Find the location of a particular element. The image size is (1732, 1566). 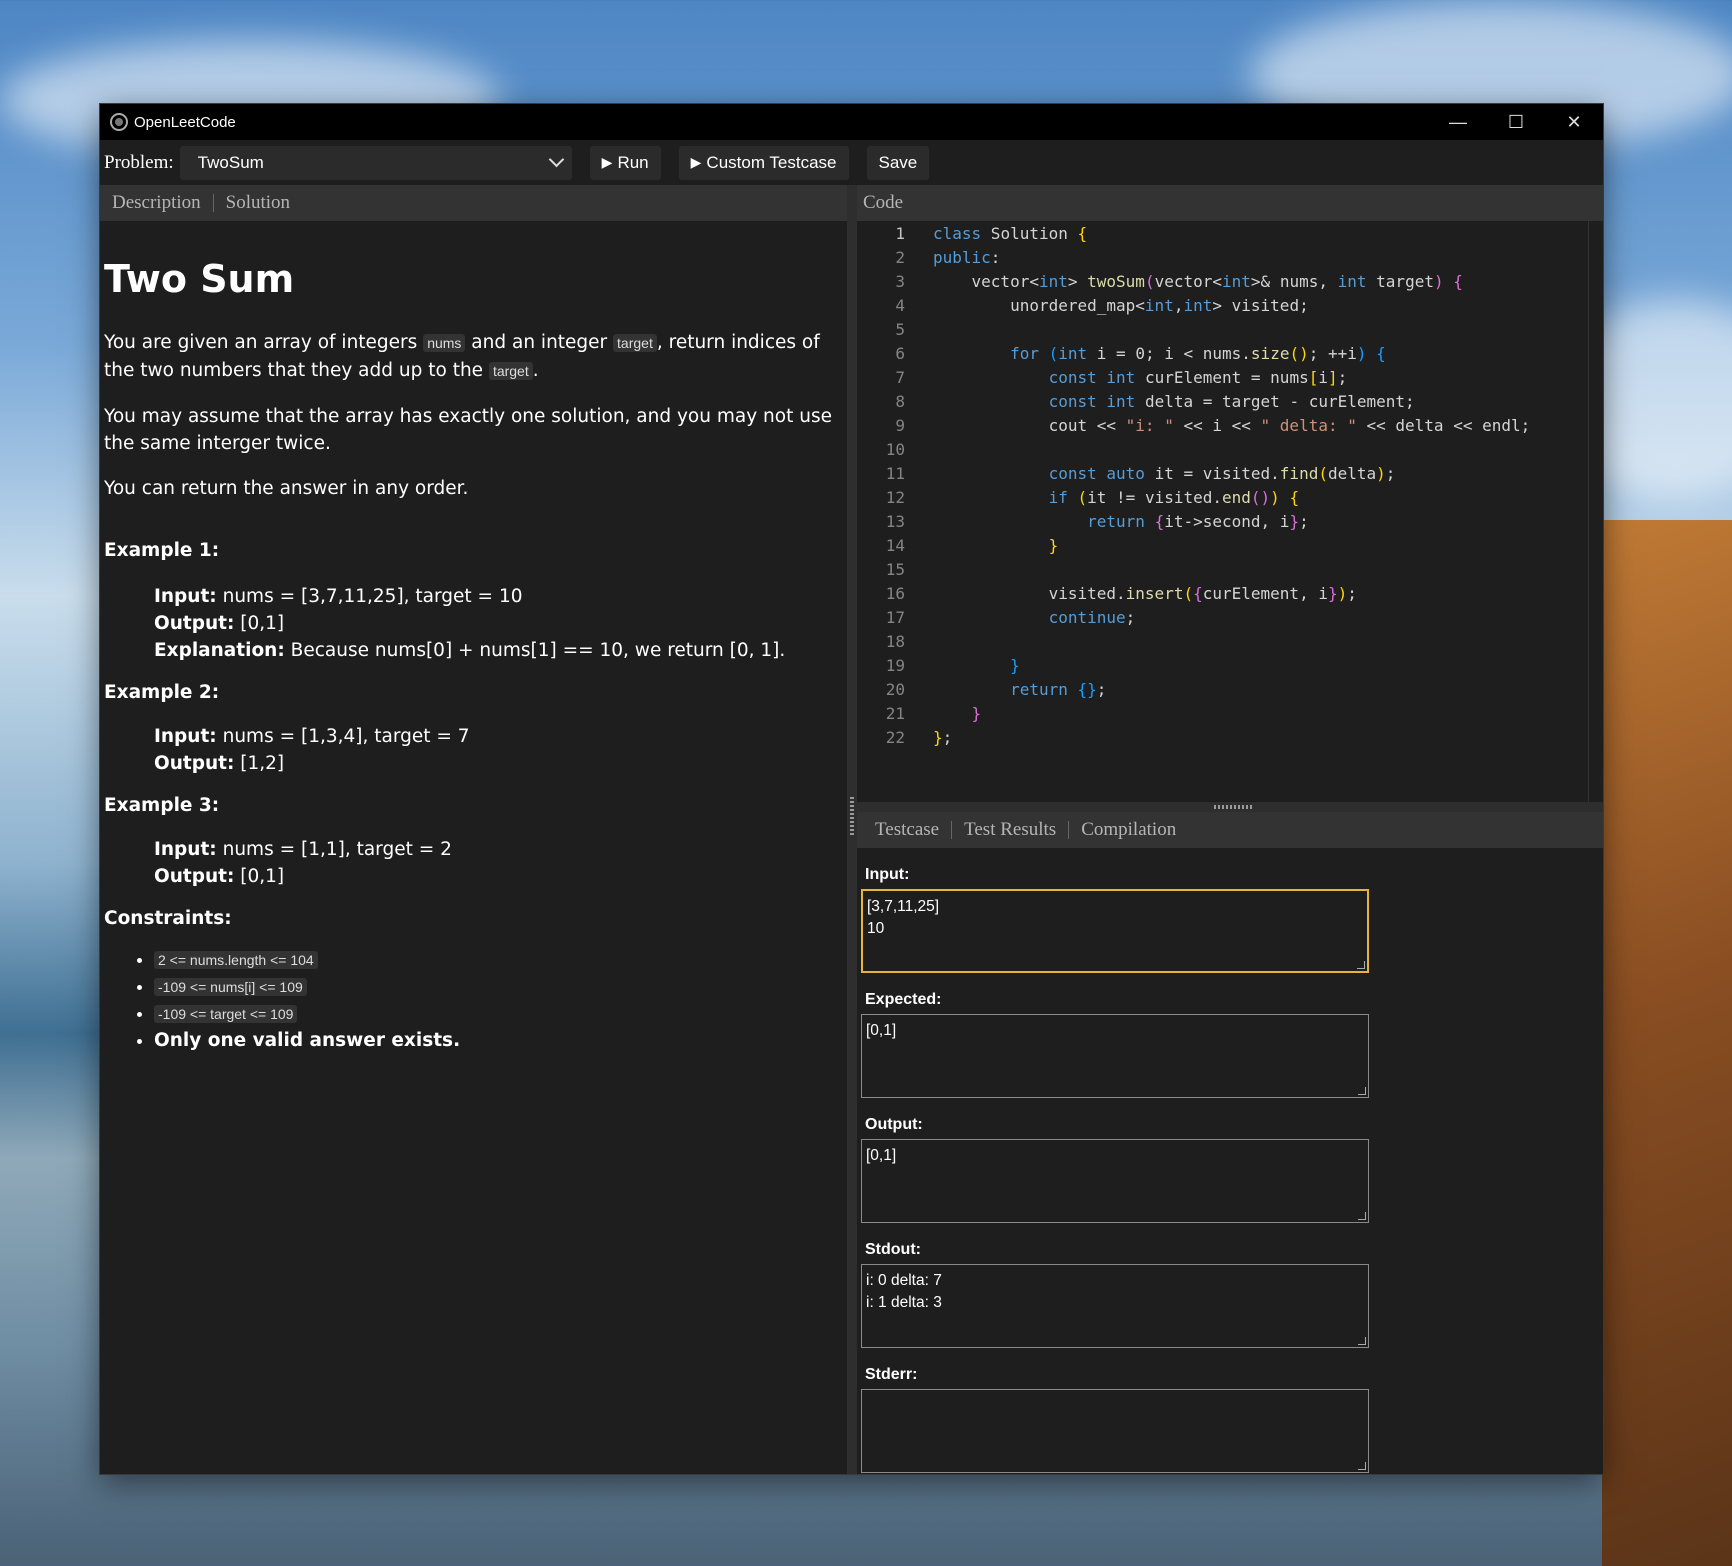

constraint-code: 2 <= nums.length <= 104 is located at coordinates (236, 960).